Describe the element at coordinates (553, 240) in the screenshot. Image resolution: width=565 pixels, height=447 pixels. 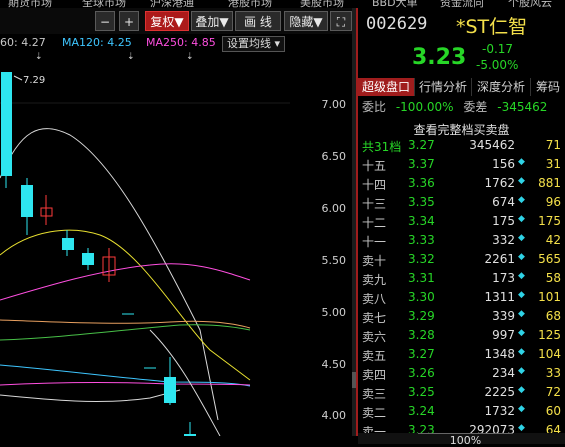
I see `level-count: 42` at that location.